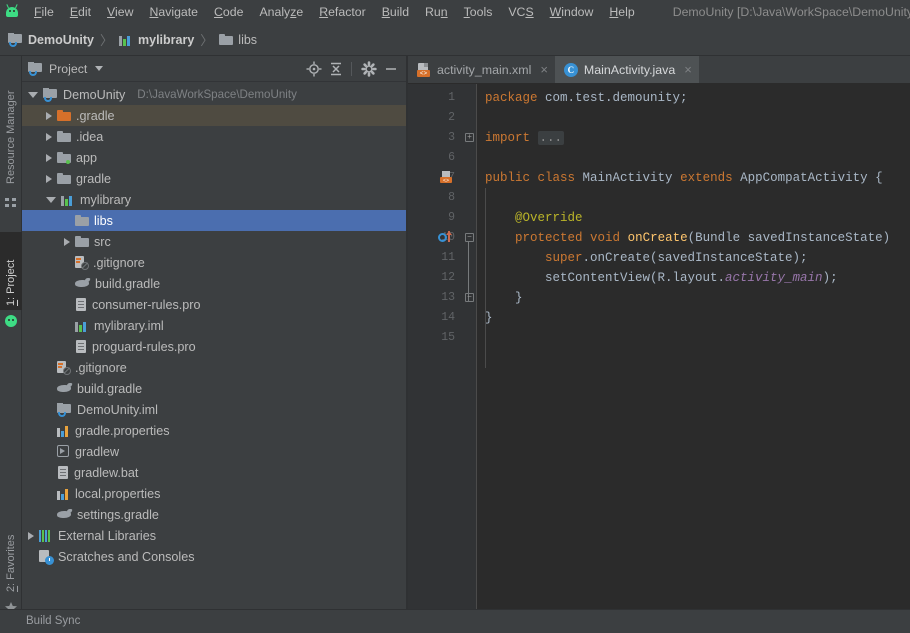 The width and height of the screenshot is (910, 633). I want to click on tree-row: libs, so click(214, 220).